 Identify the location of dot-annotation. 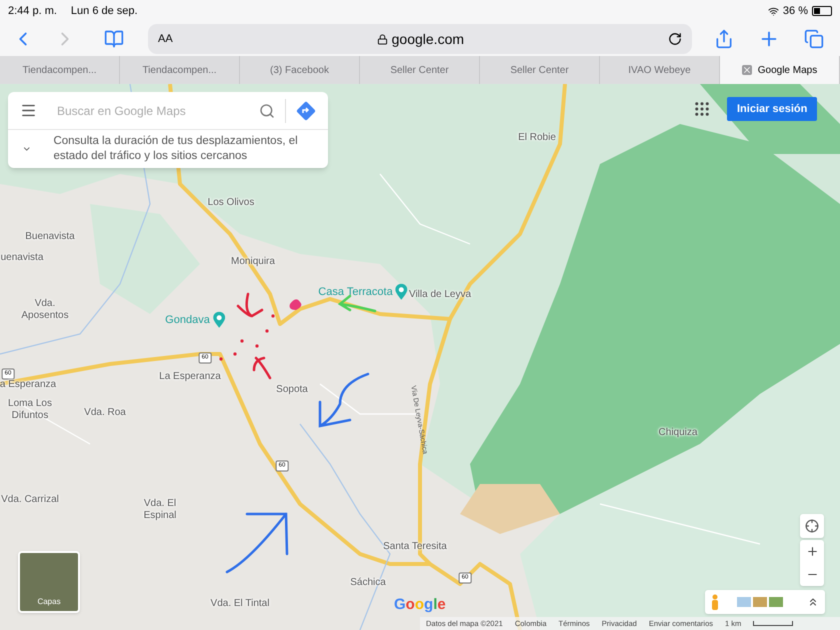
(247, 337).